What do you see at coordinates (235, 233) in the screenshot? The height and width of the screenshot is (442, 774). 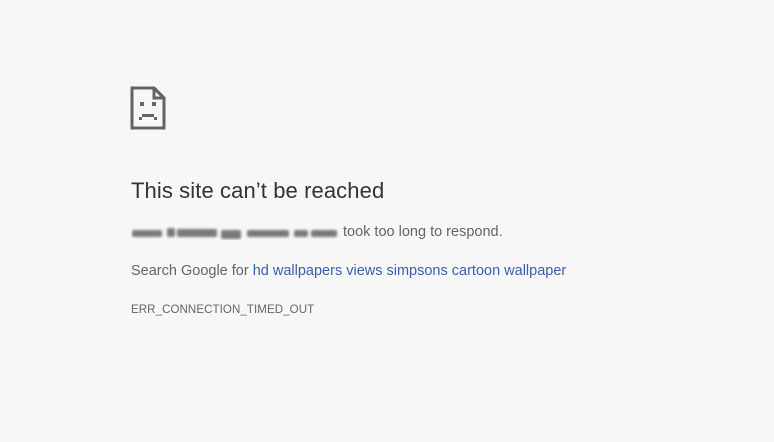 I see `blurred-hostname` at bounding box center [235, 233].